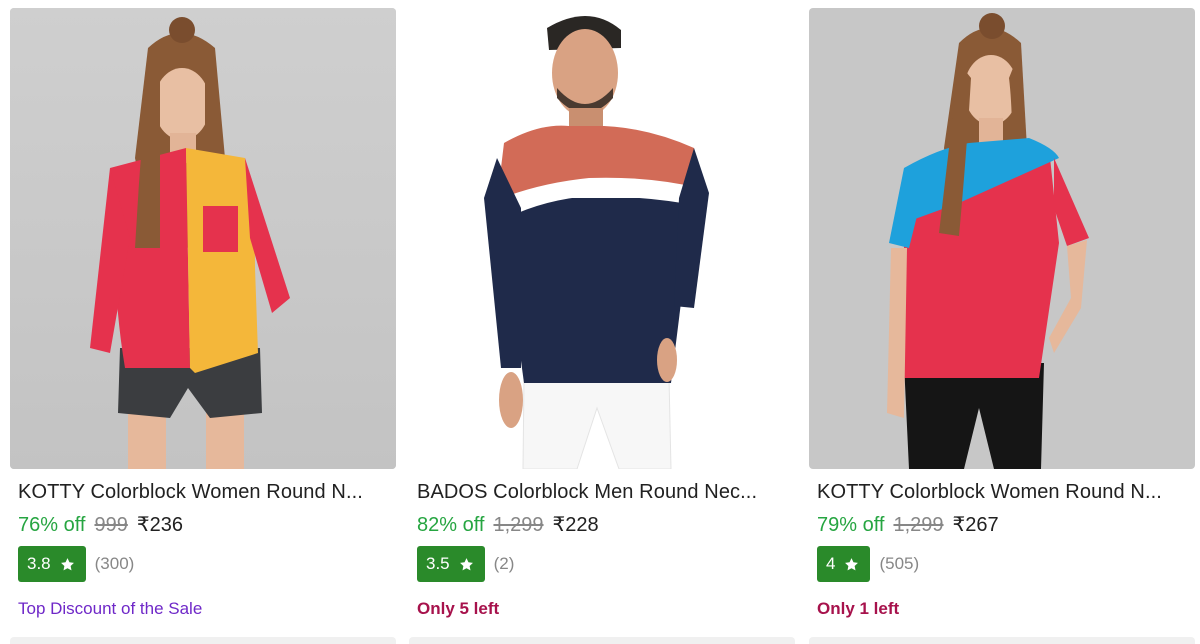 The width and height of the screenshot is (1200, 644). I want to click on rating-row: 4 (505), so click(868, 564).